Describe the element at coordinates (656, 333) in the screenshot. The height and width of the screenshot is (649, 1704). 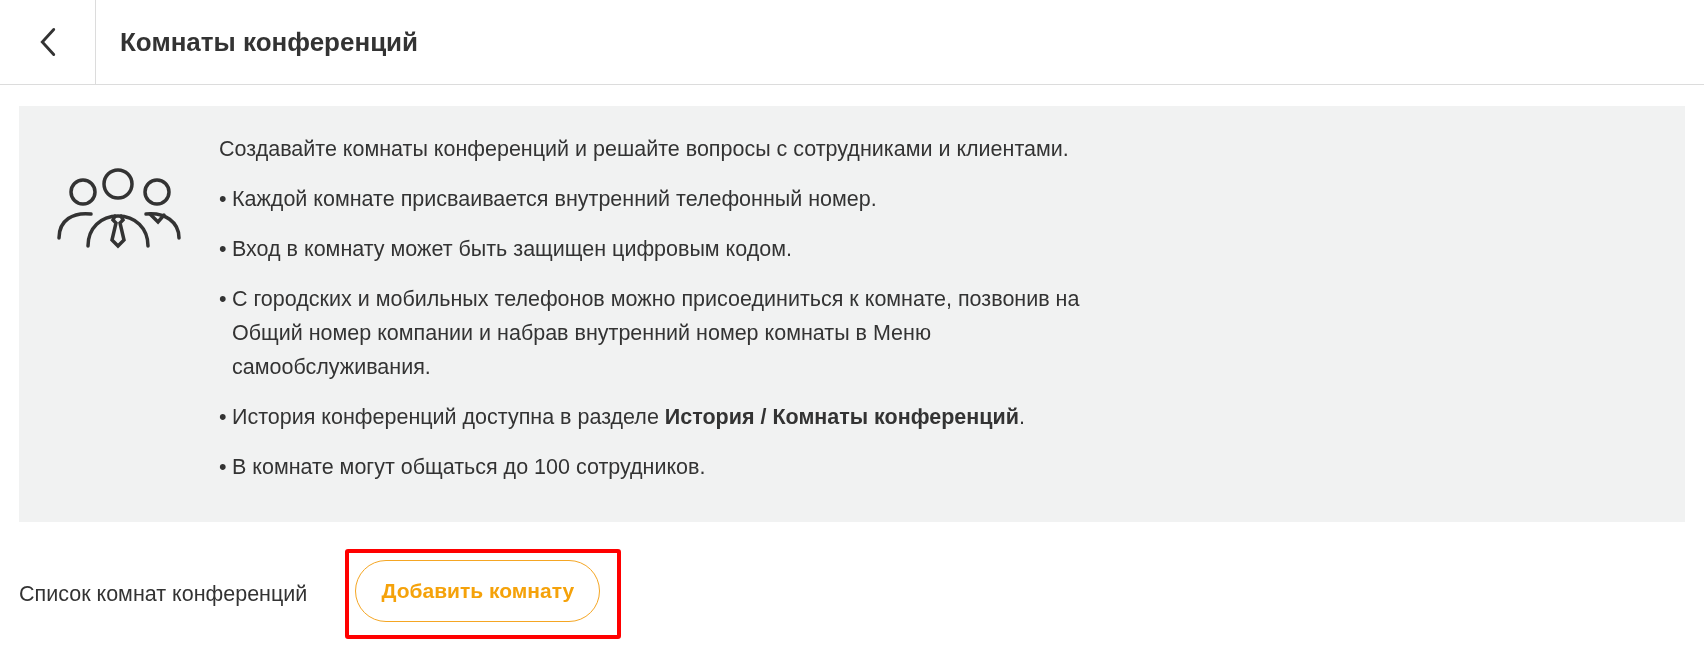
I see `info-text: С городских и мобильных телефонов можно присоединиться к комнате, позвонив на Общий номер компании и набрав внутренний номер комнаты в Меню самообслуживания.` at that location.